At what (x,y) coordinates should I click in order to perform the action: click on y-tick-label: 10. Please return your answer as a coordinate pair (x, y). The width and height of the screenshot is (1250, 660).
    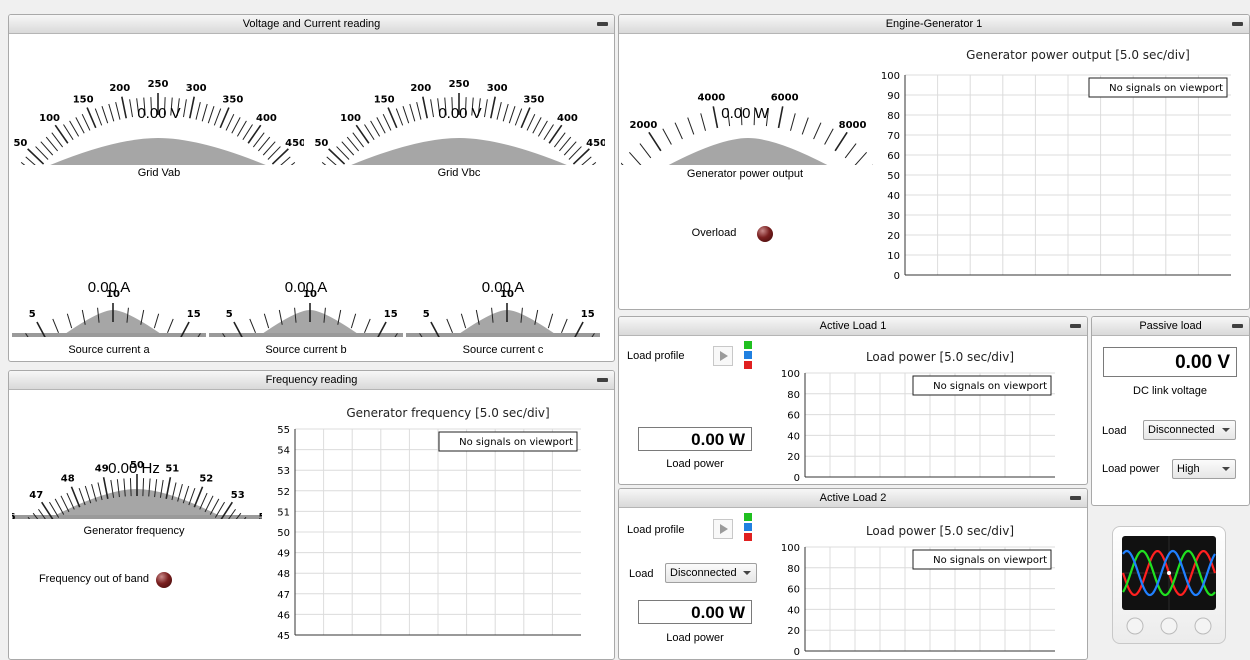
    Looking at the image, I should click on (893, 256).